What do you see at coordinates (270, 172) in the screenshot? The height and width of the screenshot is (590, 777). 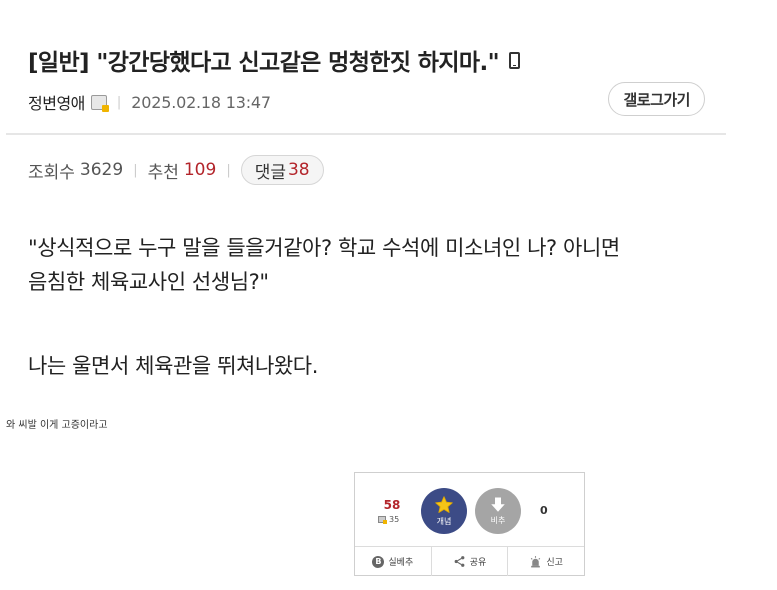 I see `comments-label: 댓글` at bounding box center [270, 172].